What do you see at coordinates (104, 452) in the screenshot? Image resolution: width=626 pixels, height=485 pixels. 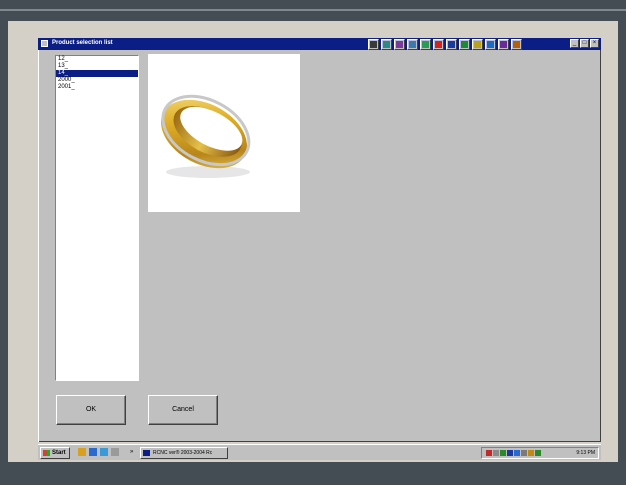 I see `outlook-icon` at bounding box center [104, 452].